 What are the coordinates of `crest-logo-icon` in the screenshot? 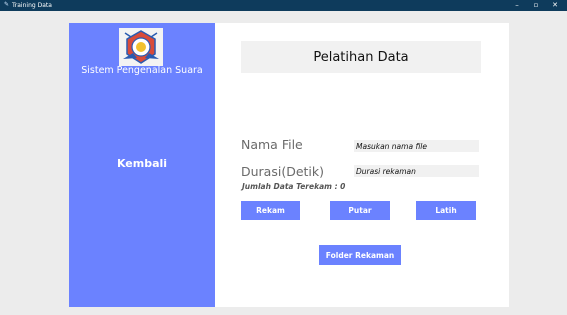 It's located at (141, 47).